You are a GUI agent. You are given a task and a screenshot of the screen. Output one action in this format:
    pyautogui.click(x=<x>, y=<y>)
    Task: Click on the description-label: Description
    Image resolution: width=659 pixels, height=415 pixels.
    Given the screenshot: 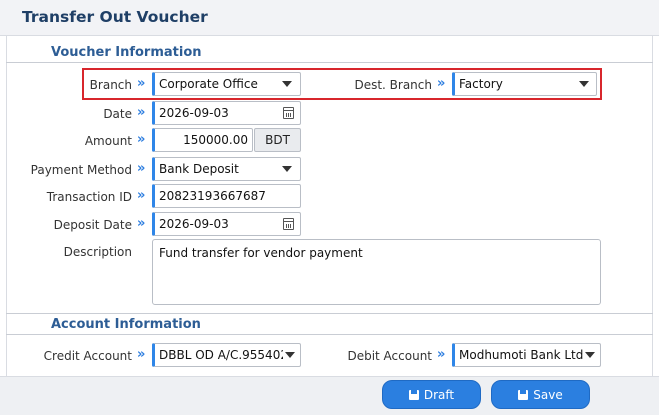 What is the action you would take?
    pyautogui.click(x=97, y=252)
    